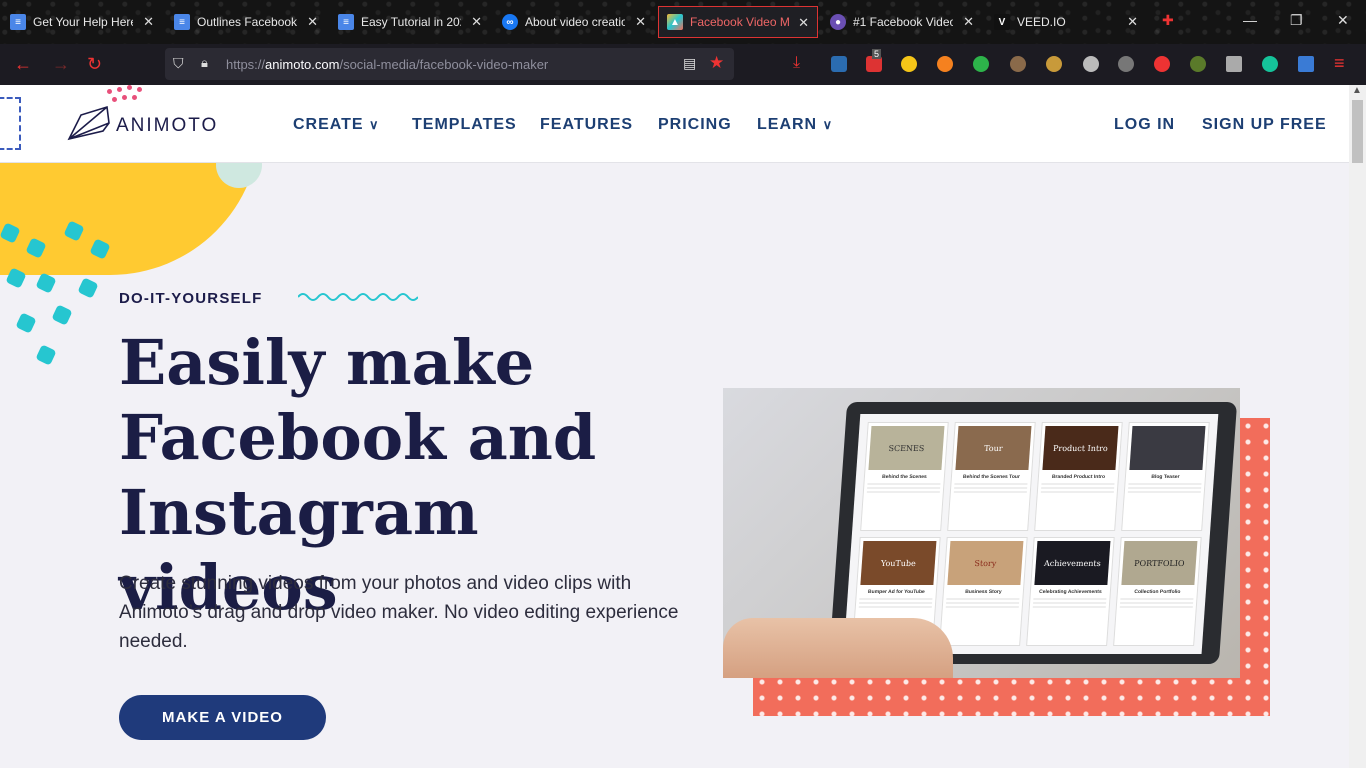 The image size is (1366, 768). I want to click on extension-badge: 5, so click(877, 54).